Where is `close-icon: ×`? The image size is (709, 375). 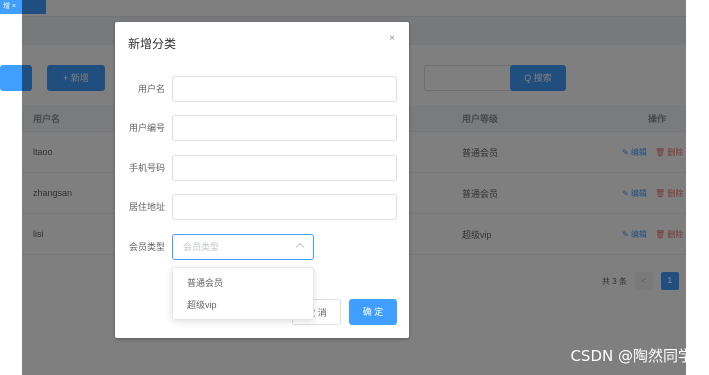
close-icon: × is located at coordinates (392, 38).